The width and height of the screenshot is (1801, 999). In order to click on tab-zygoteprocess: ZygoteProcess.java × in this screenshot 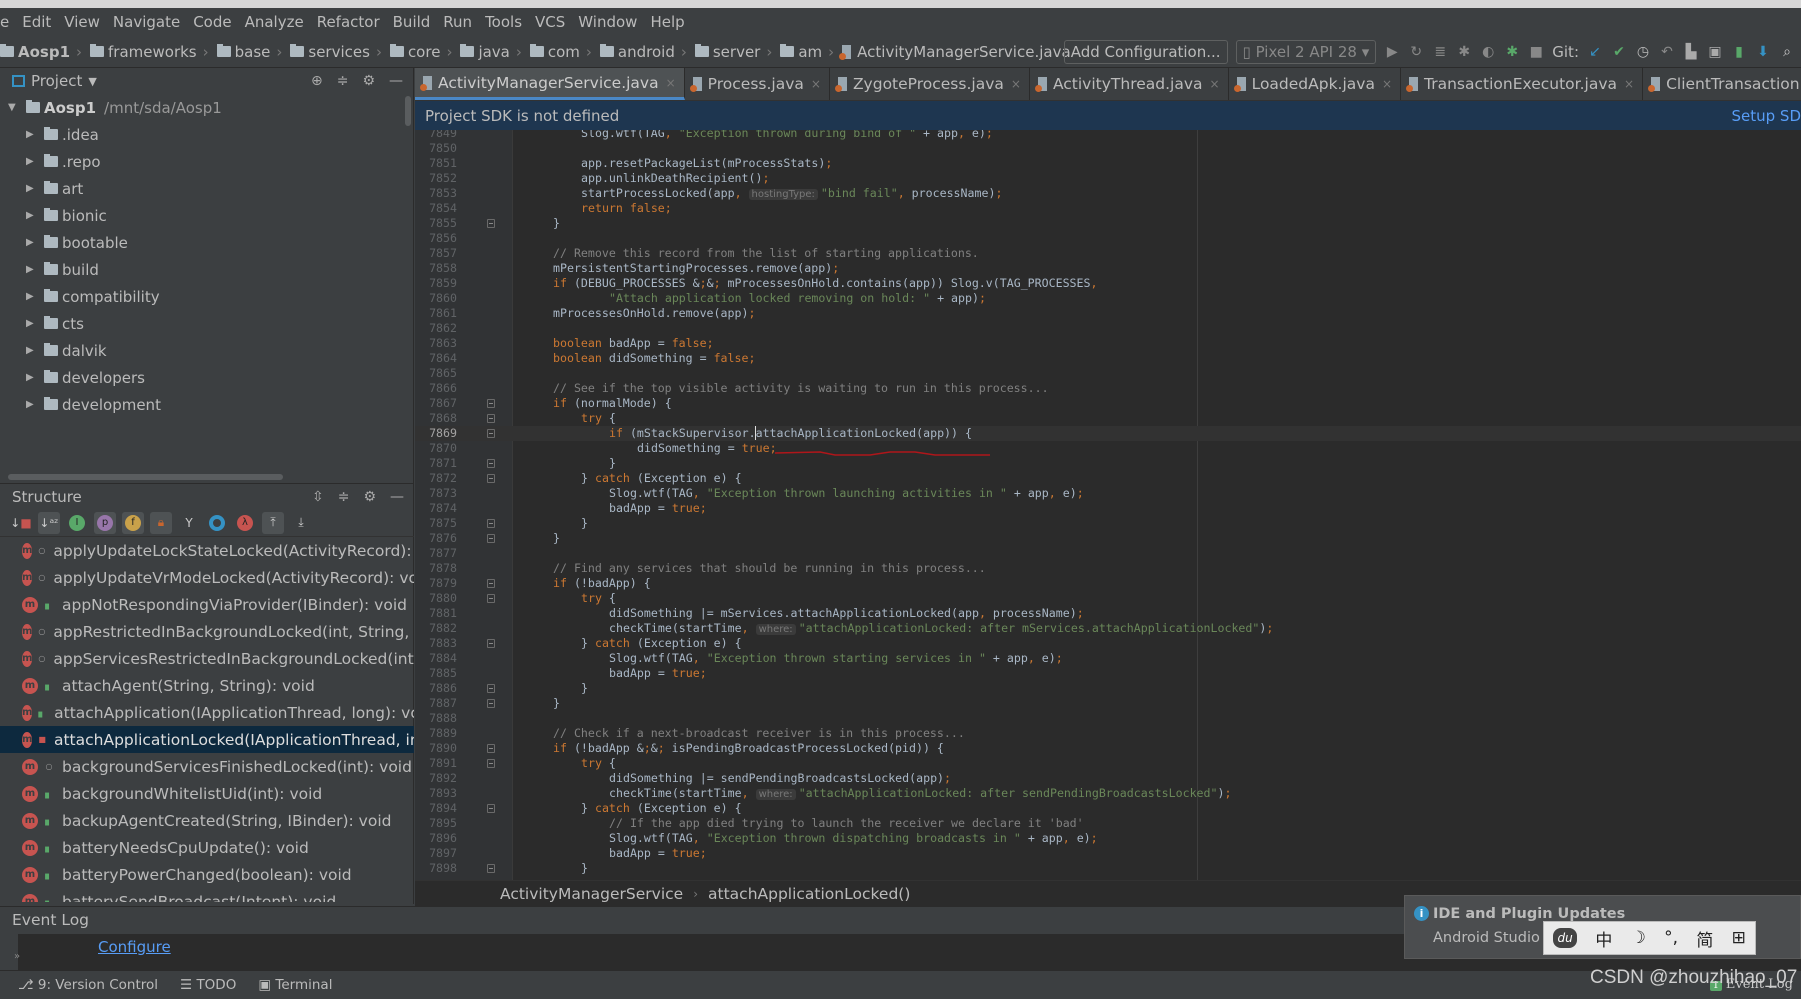, I will do `click(930, 84)`.